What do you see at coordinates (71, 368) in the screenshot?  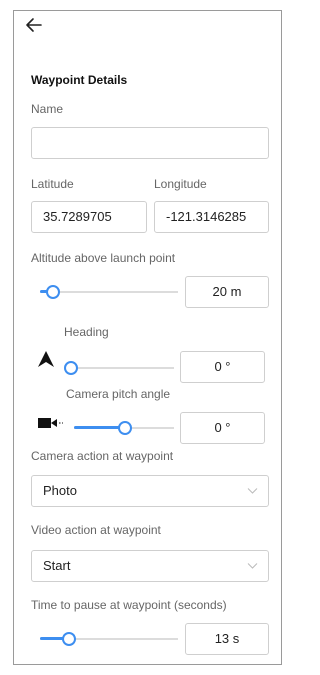 I see `heading-slider-thumb` at bounding box center [71, 368].